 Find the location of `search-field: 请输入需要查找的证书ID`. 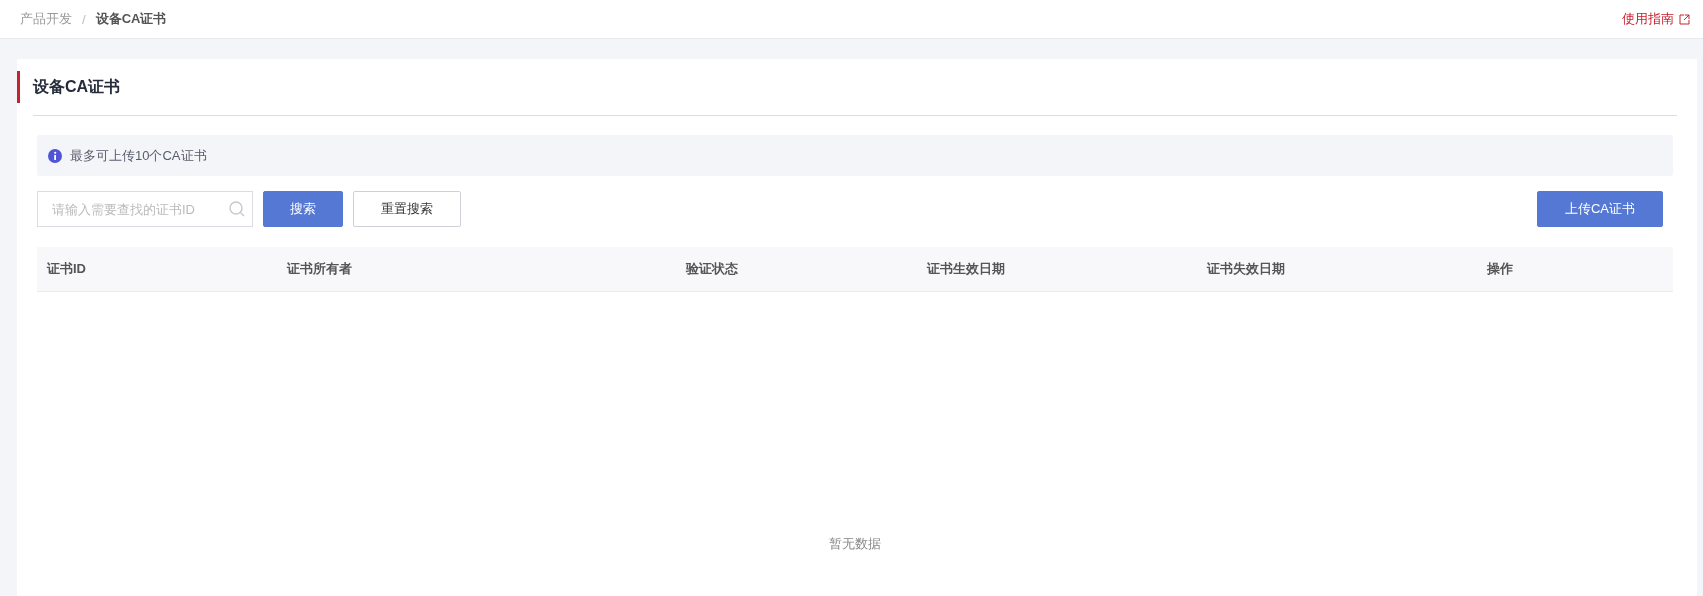

search-field: 请输入需要查找的证书ID is located at coordinates (145, 209).